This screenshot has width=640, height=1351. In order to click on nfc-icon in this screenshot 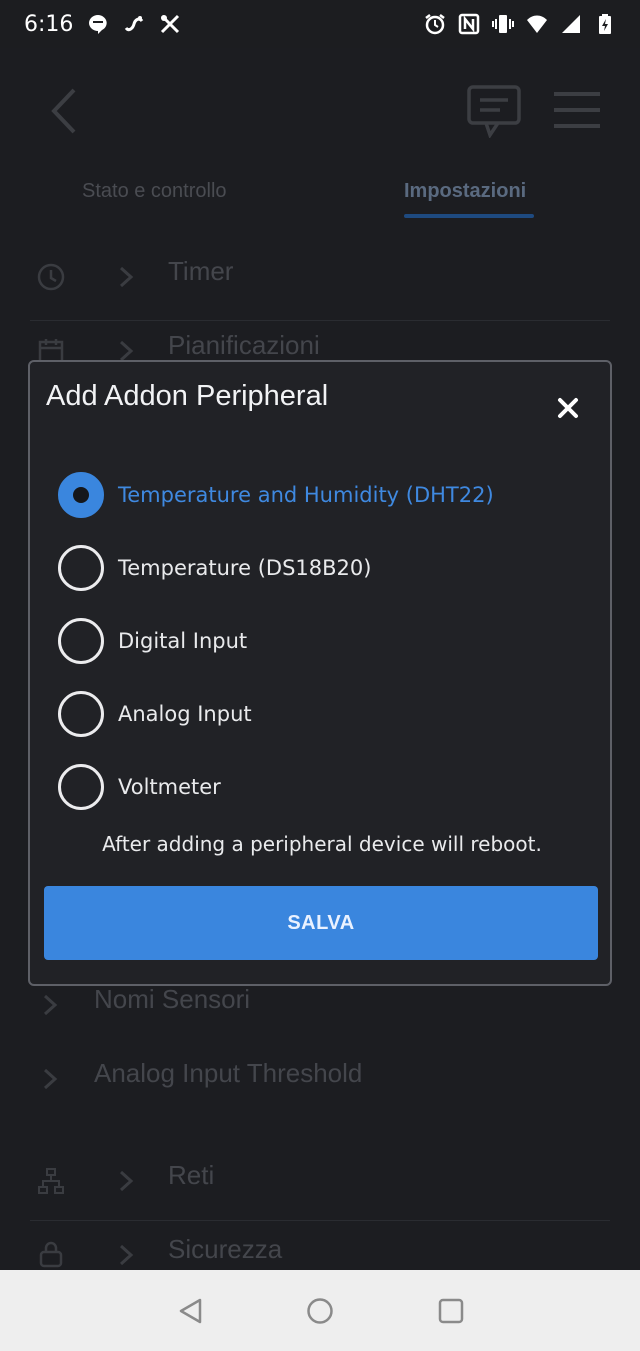, I will do `click(469, 24)`.